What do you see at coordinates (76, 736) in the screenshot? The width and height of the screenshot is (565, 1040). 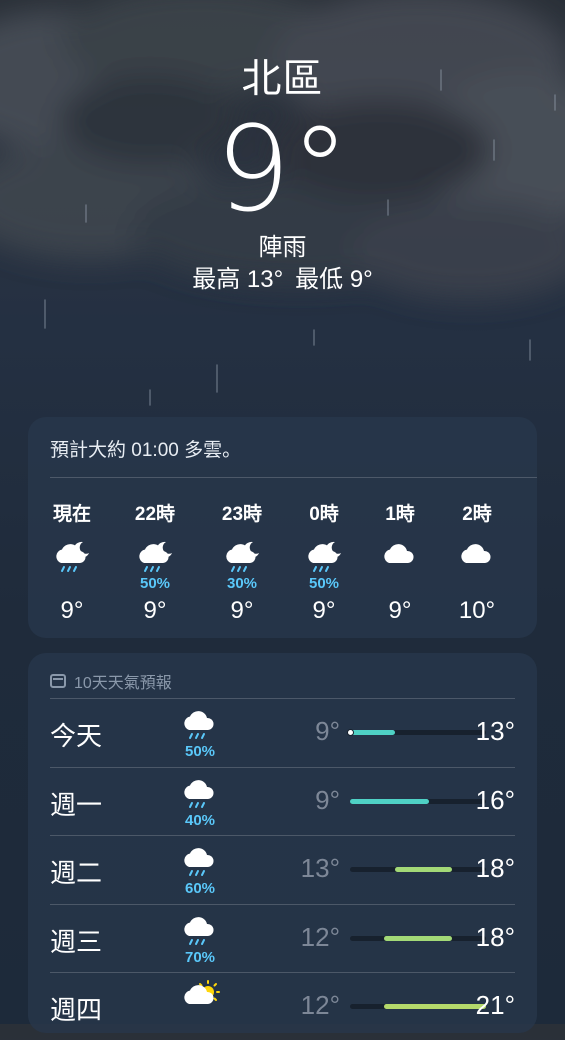 I see `day-label: 今天` at bounding box center [76, 736].